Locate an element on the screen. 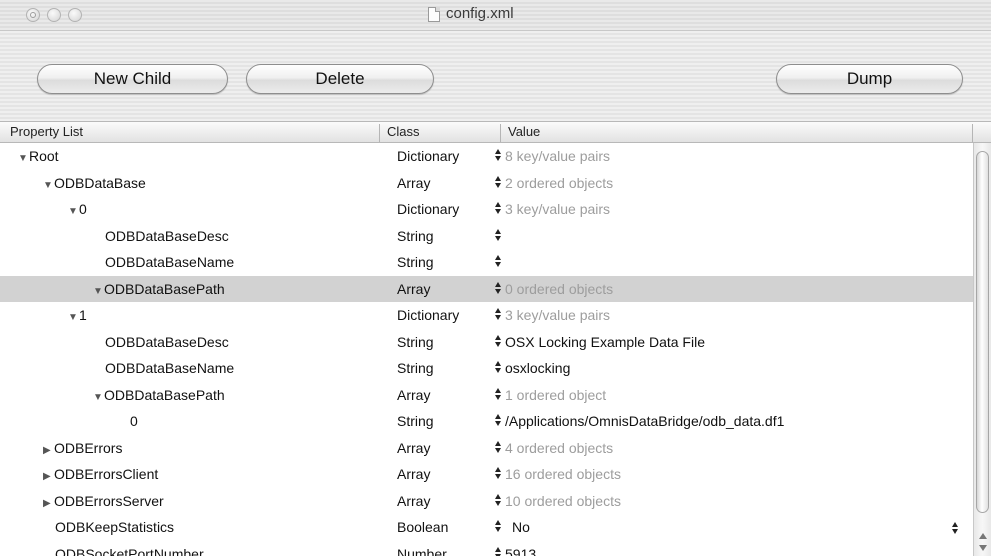 The height and width of the screenshot is (556, 991). value-cell: 5913 is located at coordinates (520, 551).